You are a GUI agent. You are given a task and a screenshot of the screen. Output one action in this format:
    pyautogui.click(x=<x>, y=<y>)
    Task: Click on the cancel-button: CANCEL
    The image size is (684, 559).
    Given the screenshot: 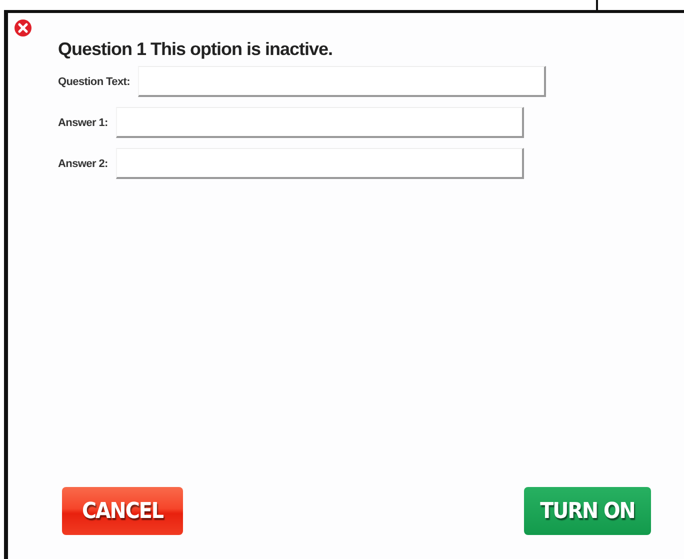 What is the action you would take?
    pyautogui.click(x=122, y=511)
    